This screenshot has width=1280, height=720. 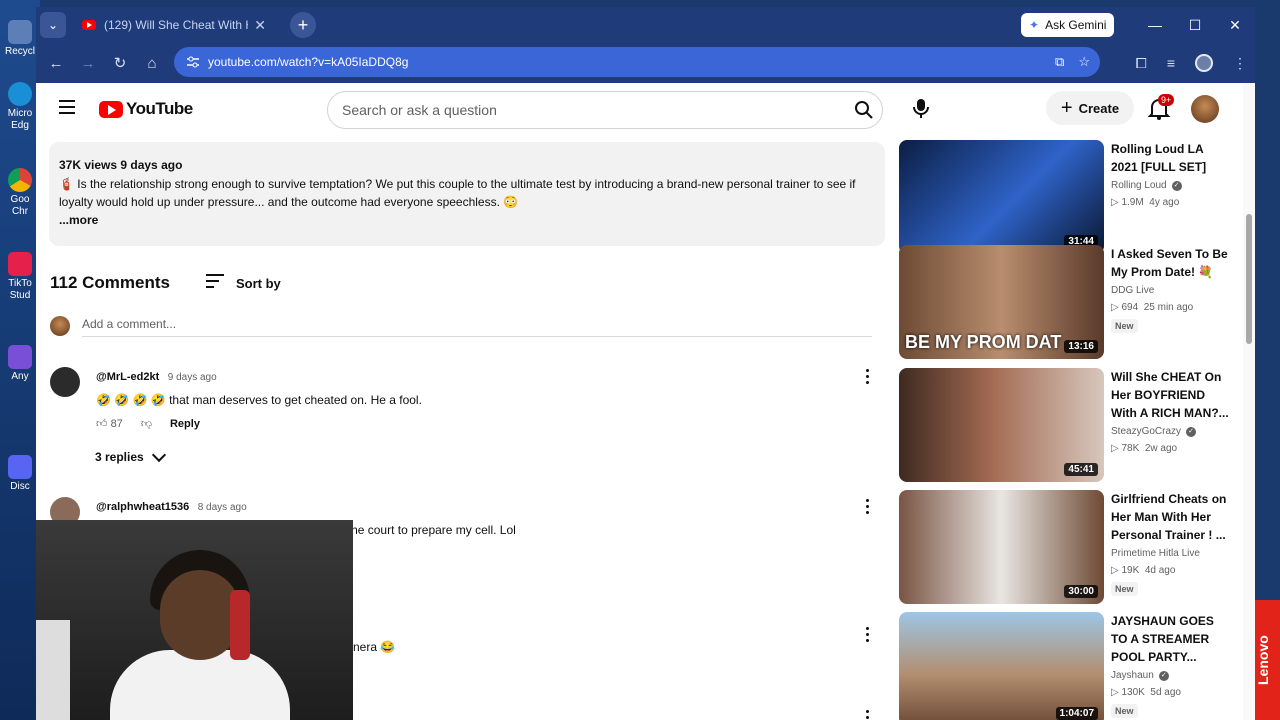 What do you see at coordinates (1195, 25) in the screenshot?
I see `maximize-button: ☐` at bounding box center [1195, 25].